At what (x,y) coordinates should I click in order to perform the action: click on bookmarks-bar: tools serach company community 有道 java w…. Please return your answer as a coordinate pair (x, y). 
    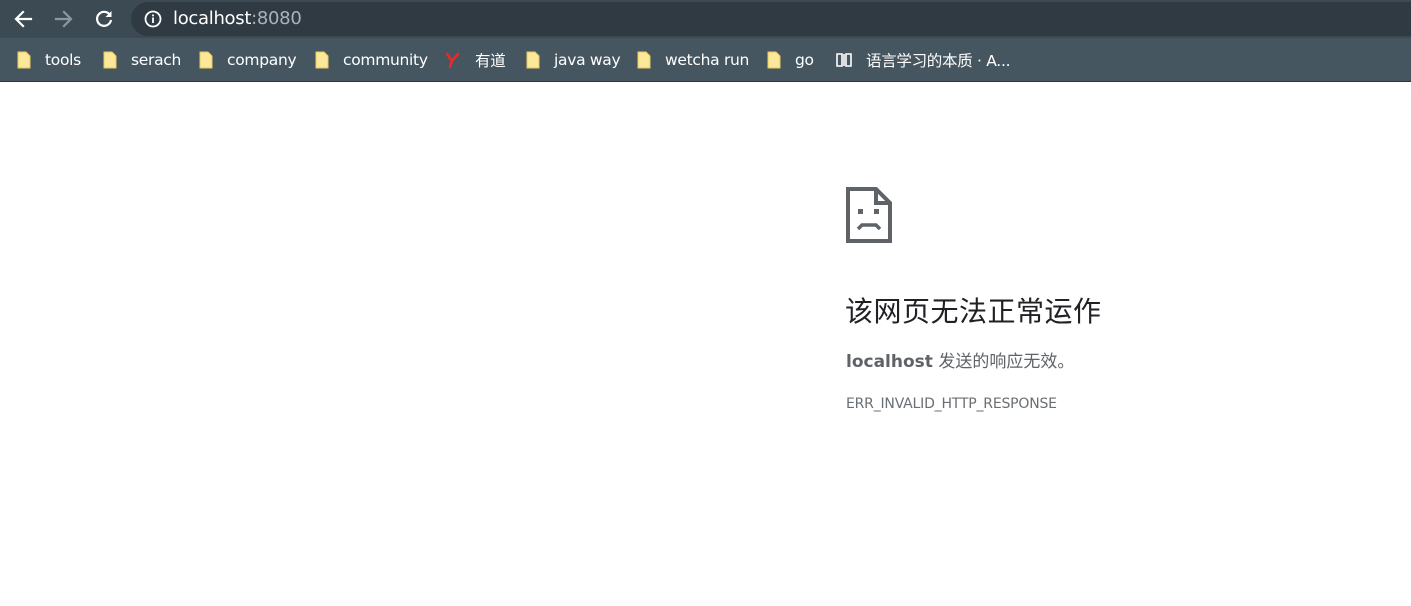
    Looking at the image, I should click on (705, 60).